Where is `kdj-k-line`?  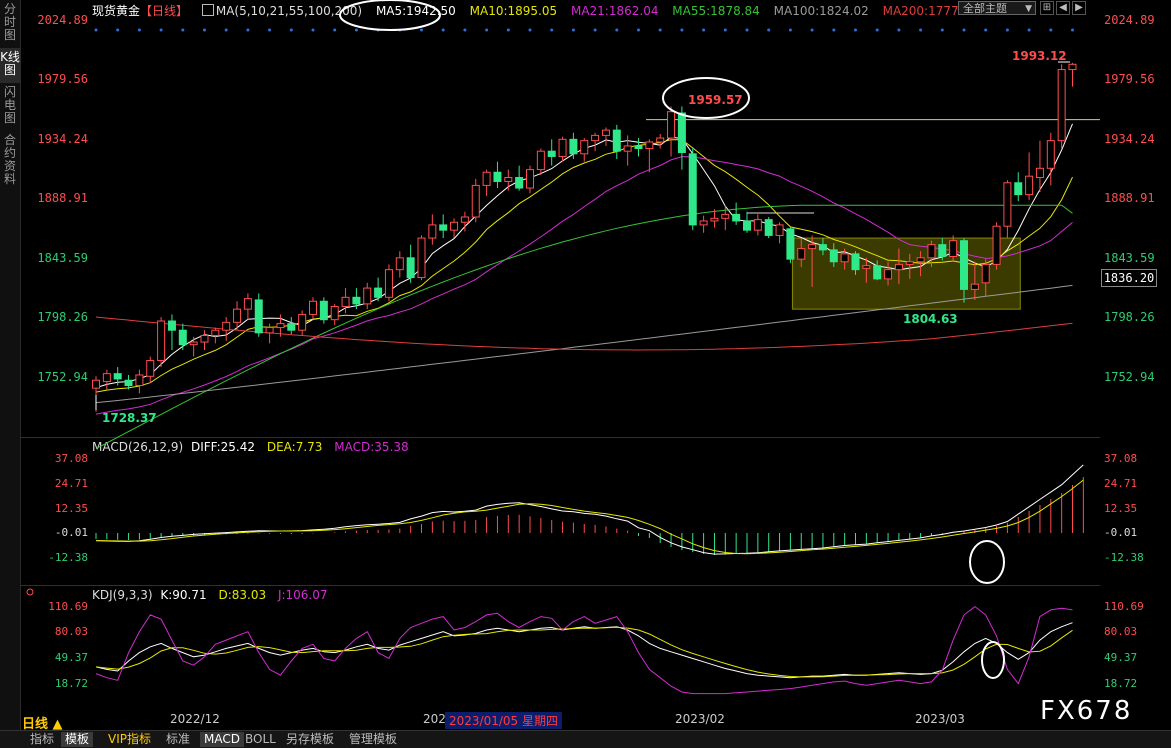
kdj-k-line is located at coordinates (584, 650).